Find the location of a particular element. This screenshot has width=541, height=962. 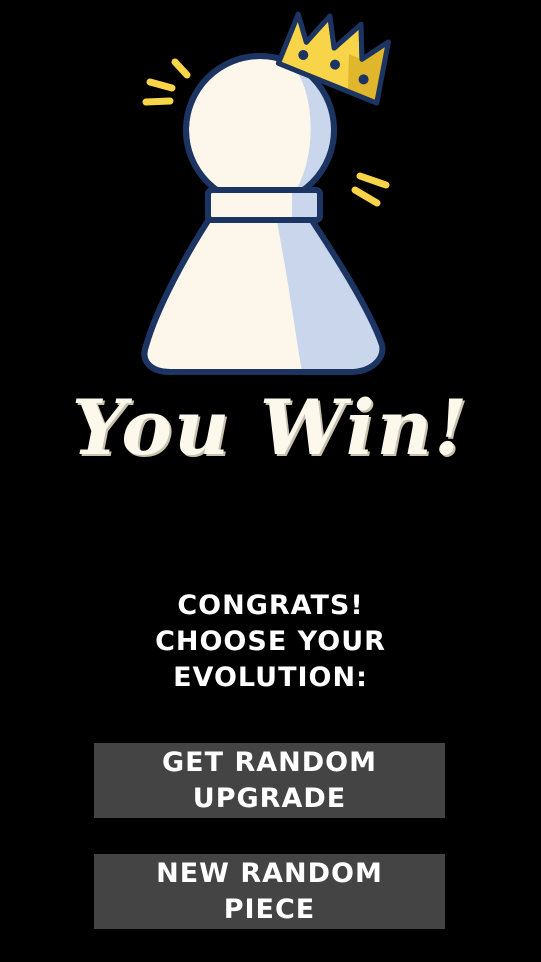

pawn-collar-icon is located at coordinates (264, 205).